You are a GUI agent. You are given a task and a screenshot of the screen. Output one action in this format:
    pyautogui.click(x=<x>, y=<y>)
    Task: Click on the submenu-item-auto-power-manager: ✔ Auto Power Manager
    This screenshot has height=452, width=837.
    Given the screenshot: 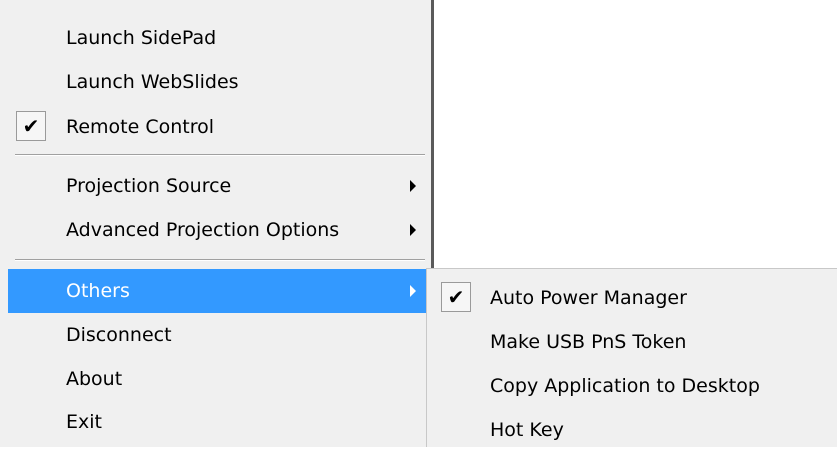 What is the action you would take?
    pyautogui.click(x=633, y=298)
    